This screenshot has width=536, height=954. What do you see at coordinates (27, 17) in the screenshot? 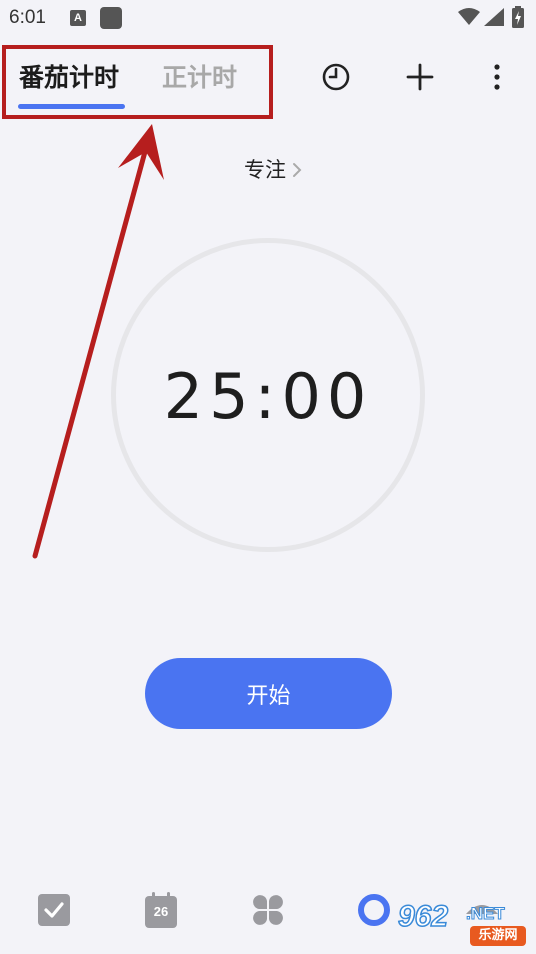
I see `status-time: 6:01` at bounding box center [27, 17].